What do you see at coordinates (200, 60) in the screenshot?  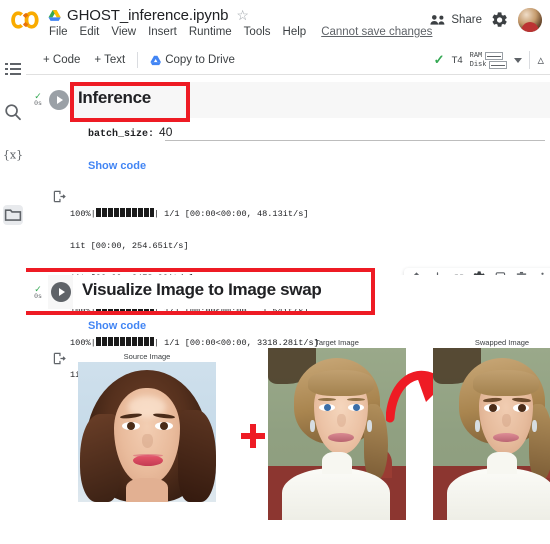 I see `copy-to-drive-label: Copy to Drive` at bounding box center [200, 60].